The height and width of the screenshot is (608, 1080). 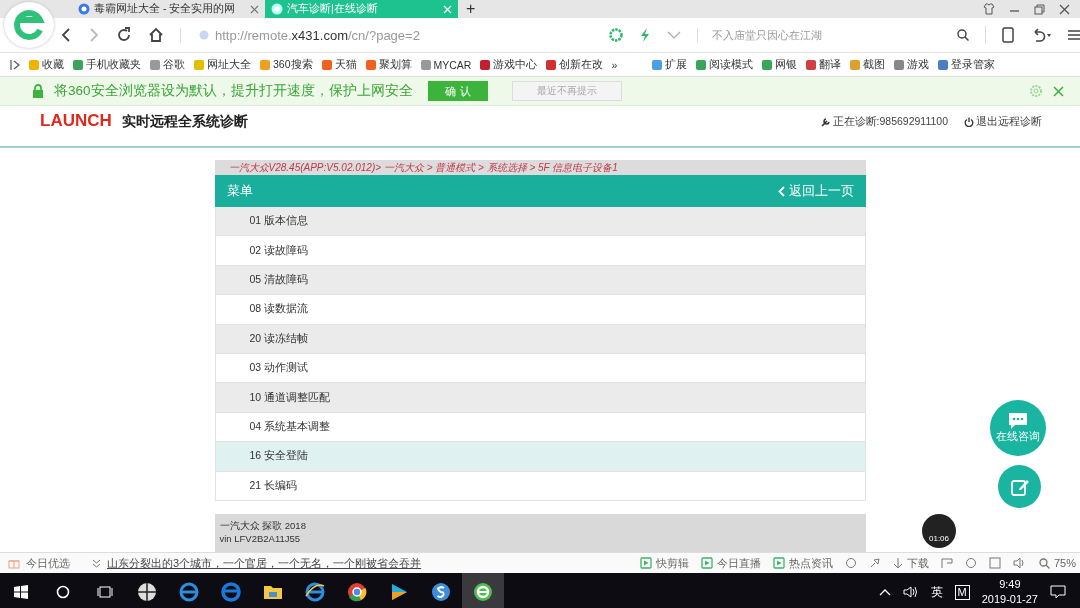 I want to click on pin-icon, so click(x=874, y=563).